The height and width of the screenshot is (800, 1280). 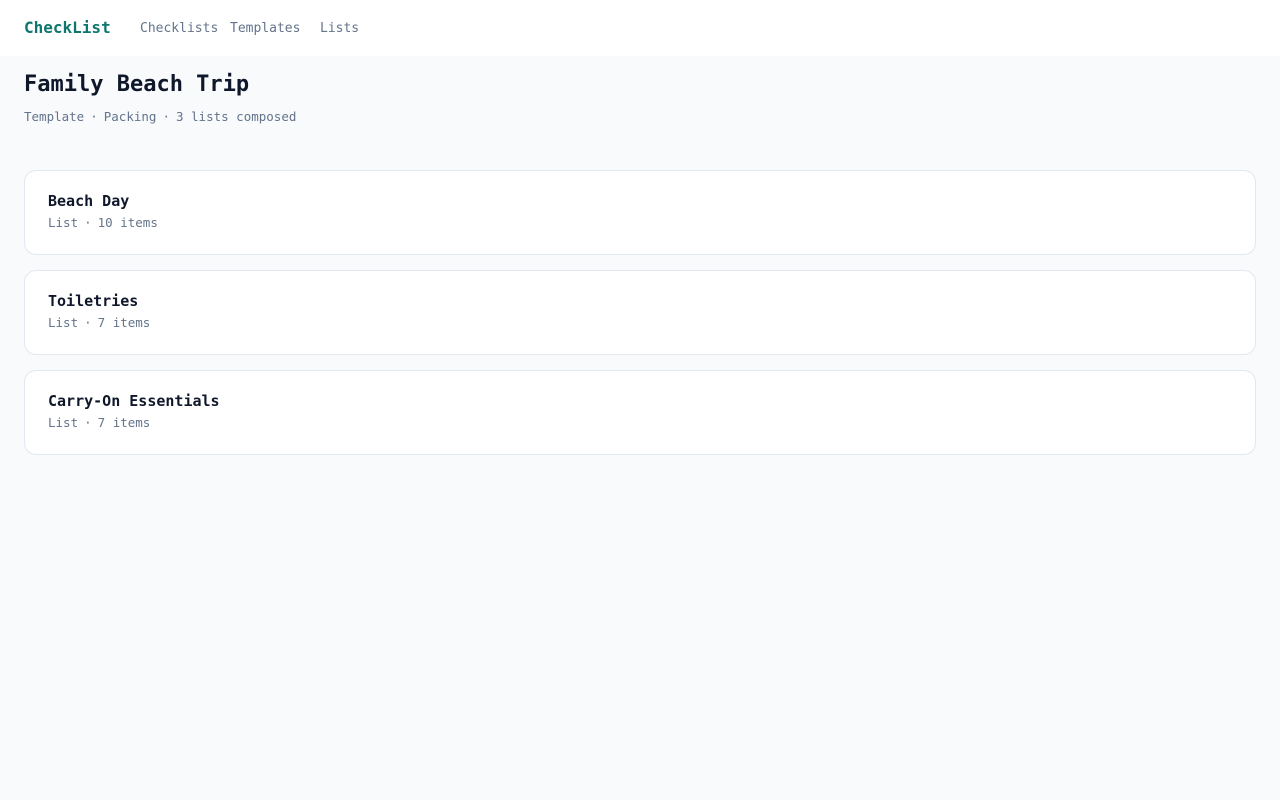 I want to click on page-meta: Template · Packing · 3 lists composed, so click(x=160, y=117).